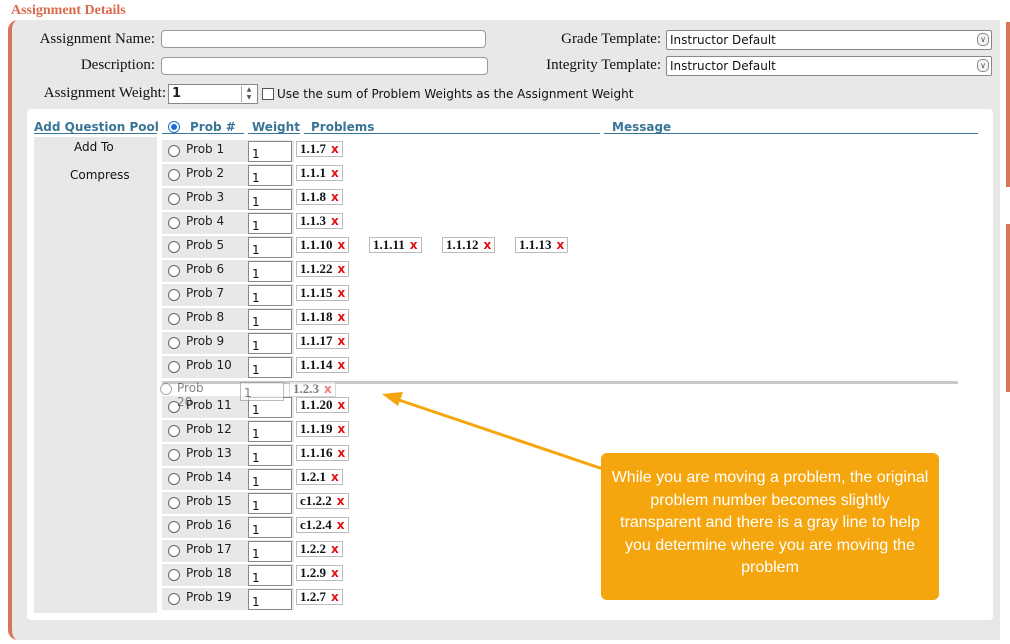  Describe the element at coordinates (501, 434) in the screenshot. I see `callout-arrow-line` at that location.